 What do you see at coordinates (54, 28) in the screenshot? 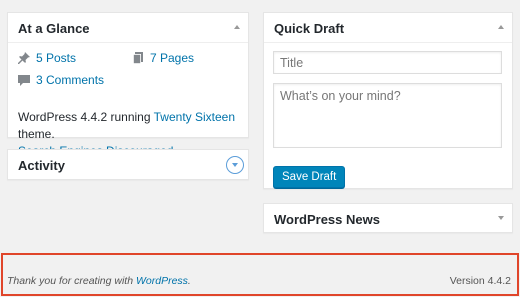
I see `at-a-glance-title: At a Glance` at bounding box center [54, 28].